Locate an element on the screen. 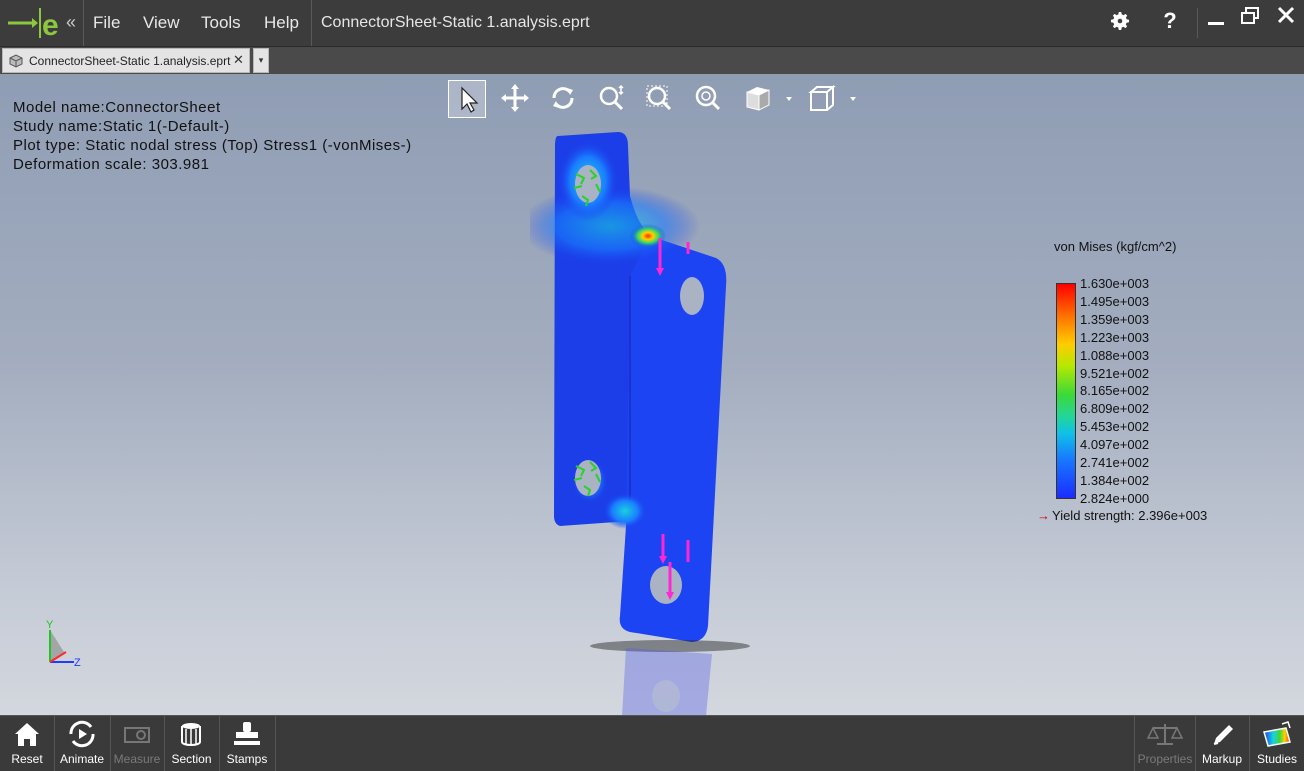  properties-label: Properties is located at coordinates (1165, 759).